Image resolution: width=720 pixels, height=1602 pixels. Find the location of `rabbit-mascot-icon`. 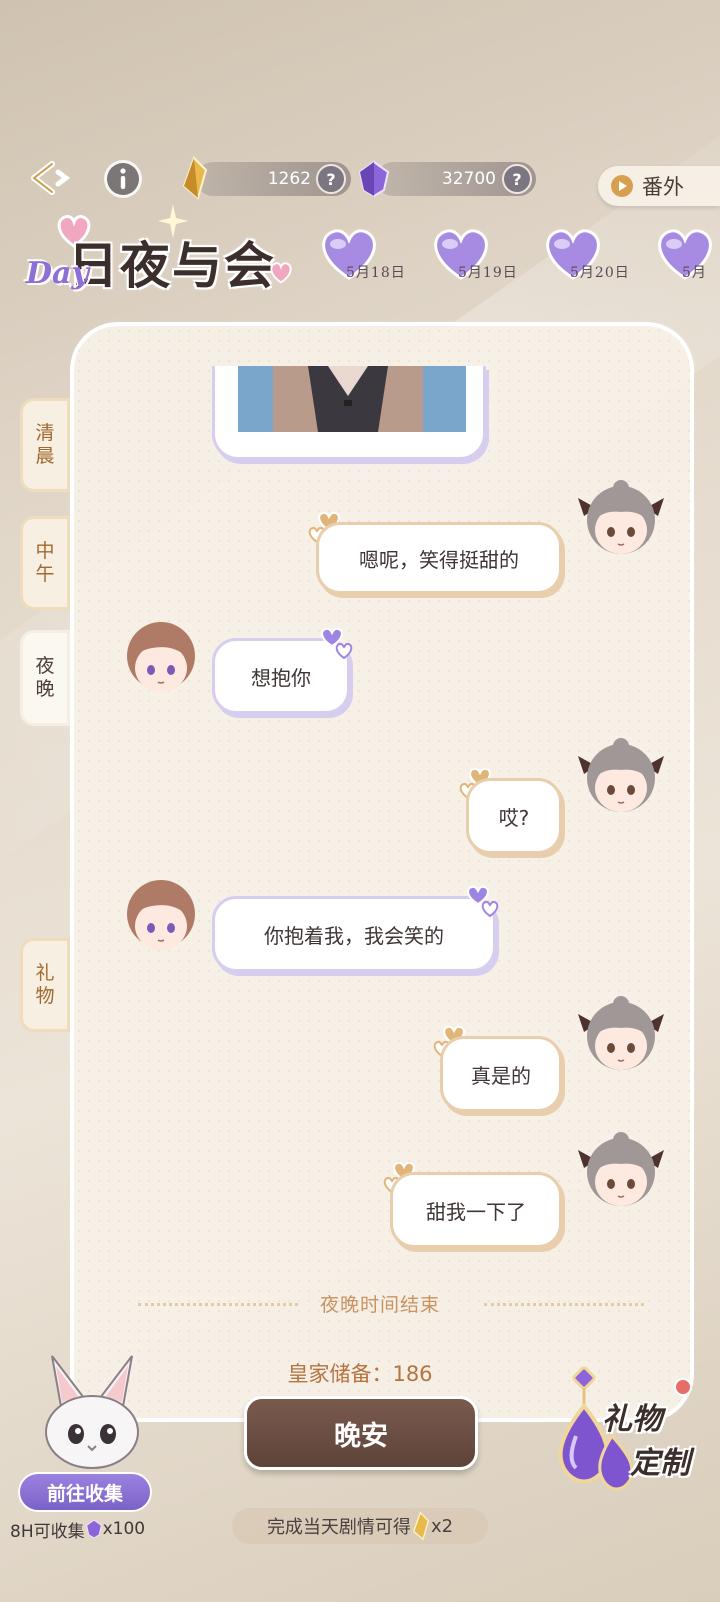

rabbit-mascot-icon is located at coordinates (92, 1412).